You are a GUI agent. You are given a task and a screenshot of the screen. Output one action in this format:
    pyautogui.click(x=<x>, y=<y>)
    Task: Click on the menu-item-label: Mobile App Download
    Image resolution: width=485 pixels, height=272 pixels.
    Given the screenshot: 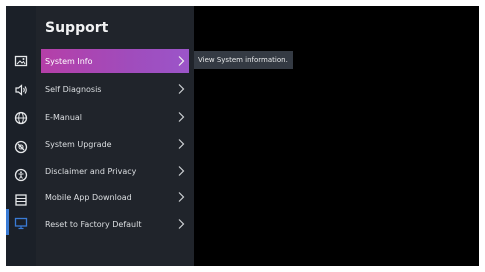 What is the action you would take?
    pyautogui.click(x=88, y=197)
    